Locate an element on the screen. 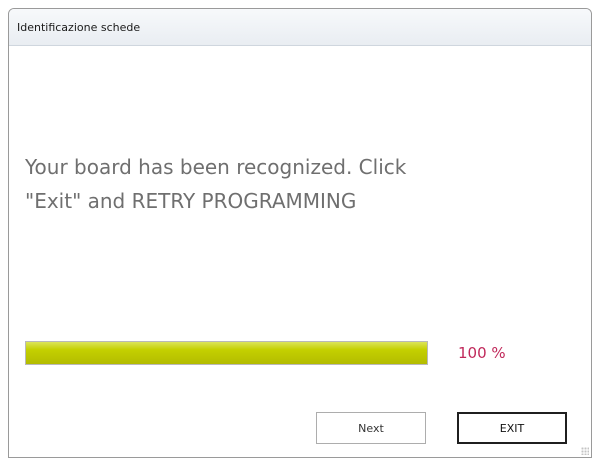 This screenshot has width=593, height=459. next-button: Next is located at coordinates (371, 428).